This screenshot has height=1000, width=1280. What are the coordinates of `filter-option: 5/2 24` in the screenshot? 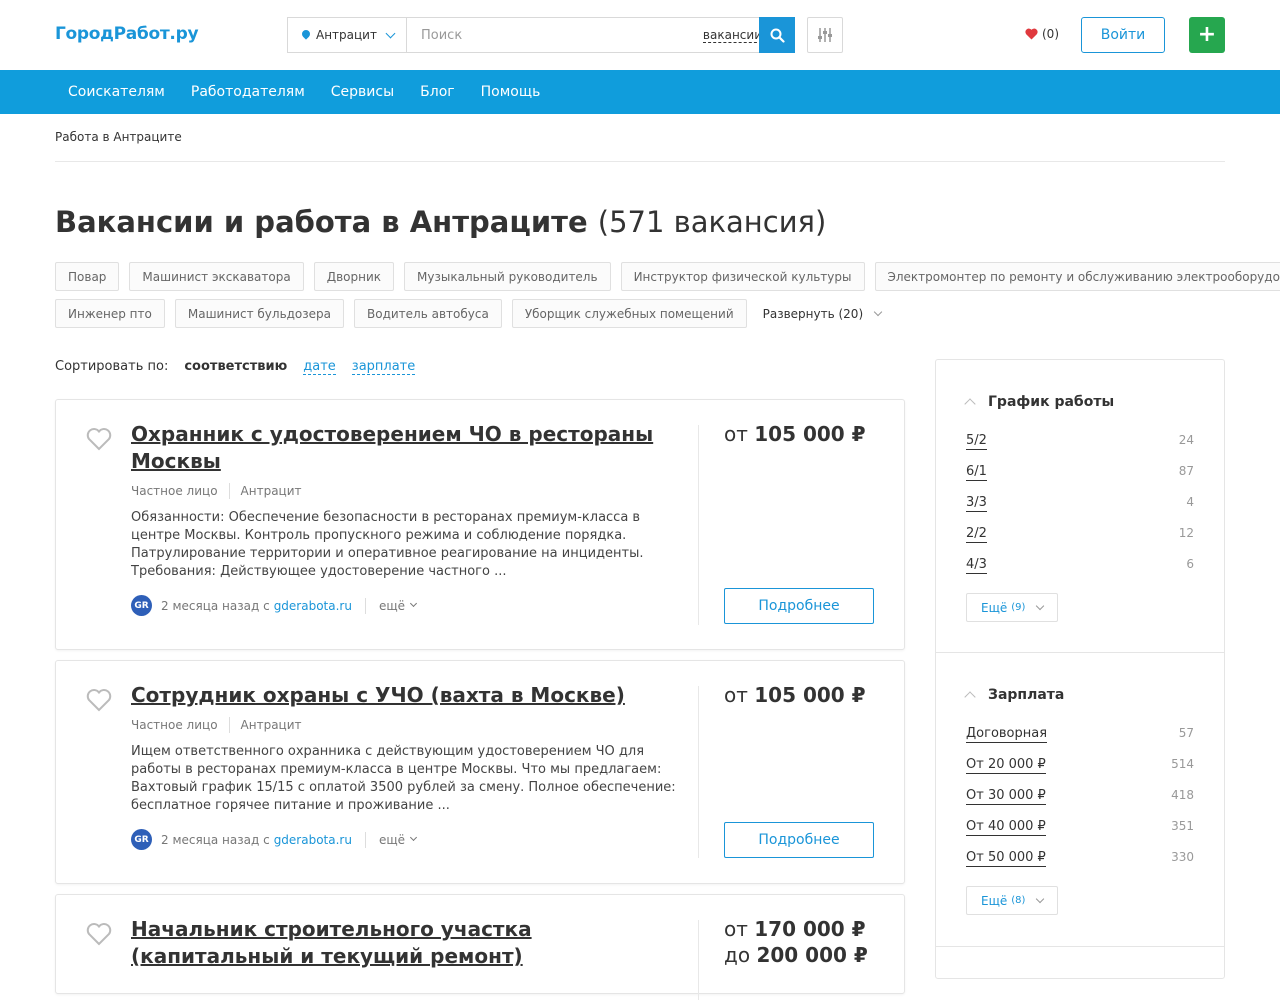 It's located at (1080, 441).